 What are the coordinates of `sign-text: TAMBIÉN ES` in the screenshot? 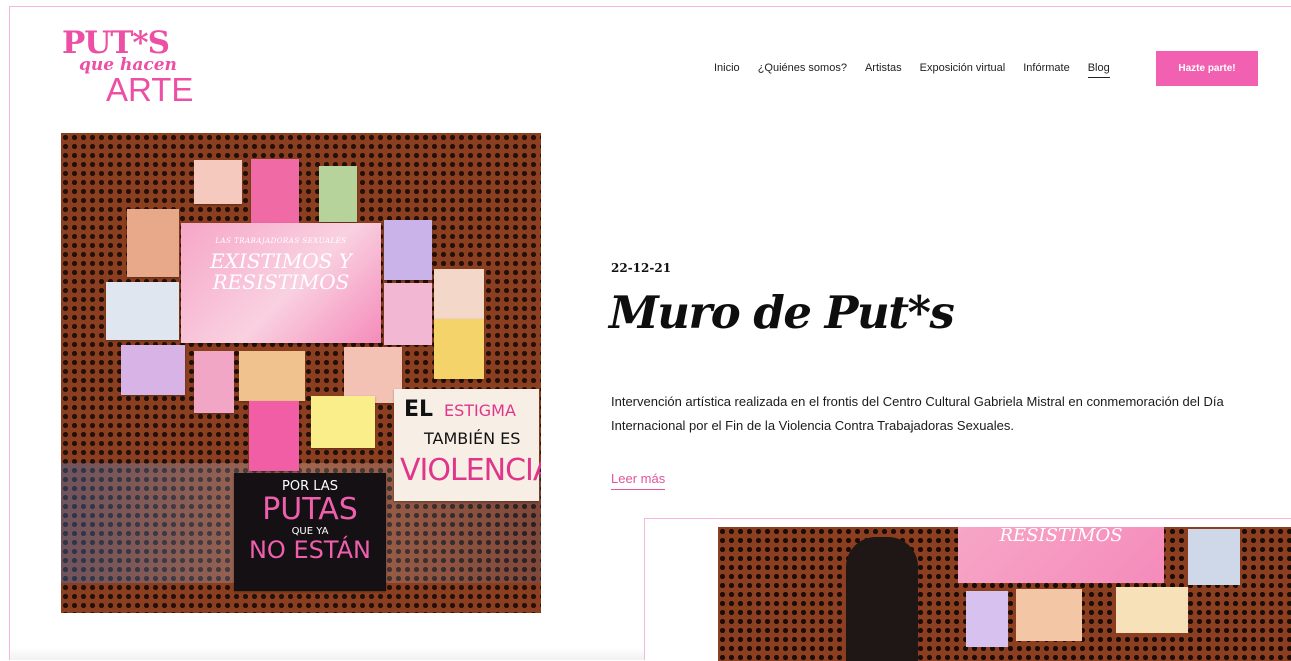 It's located at (472, 438).